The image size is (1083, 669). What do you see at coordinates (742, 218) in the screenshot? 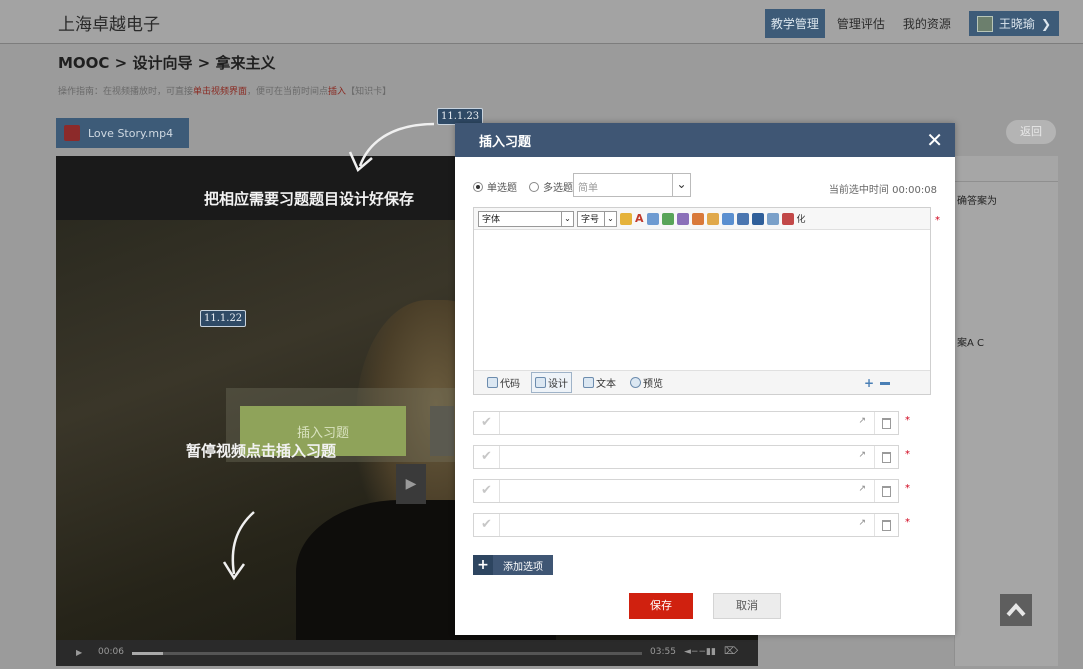
I see `print-icon` at bounding box center [742, 218].